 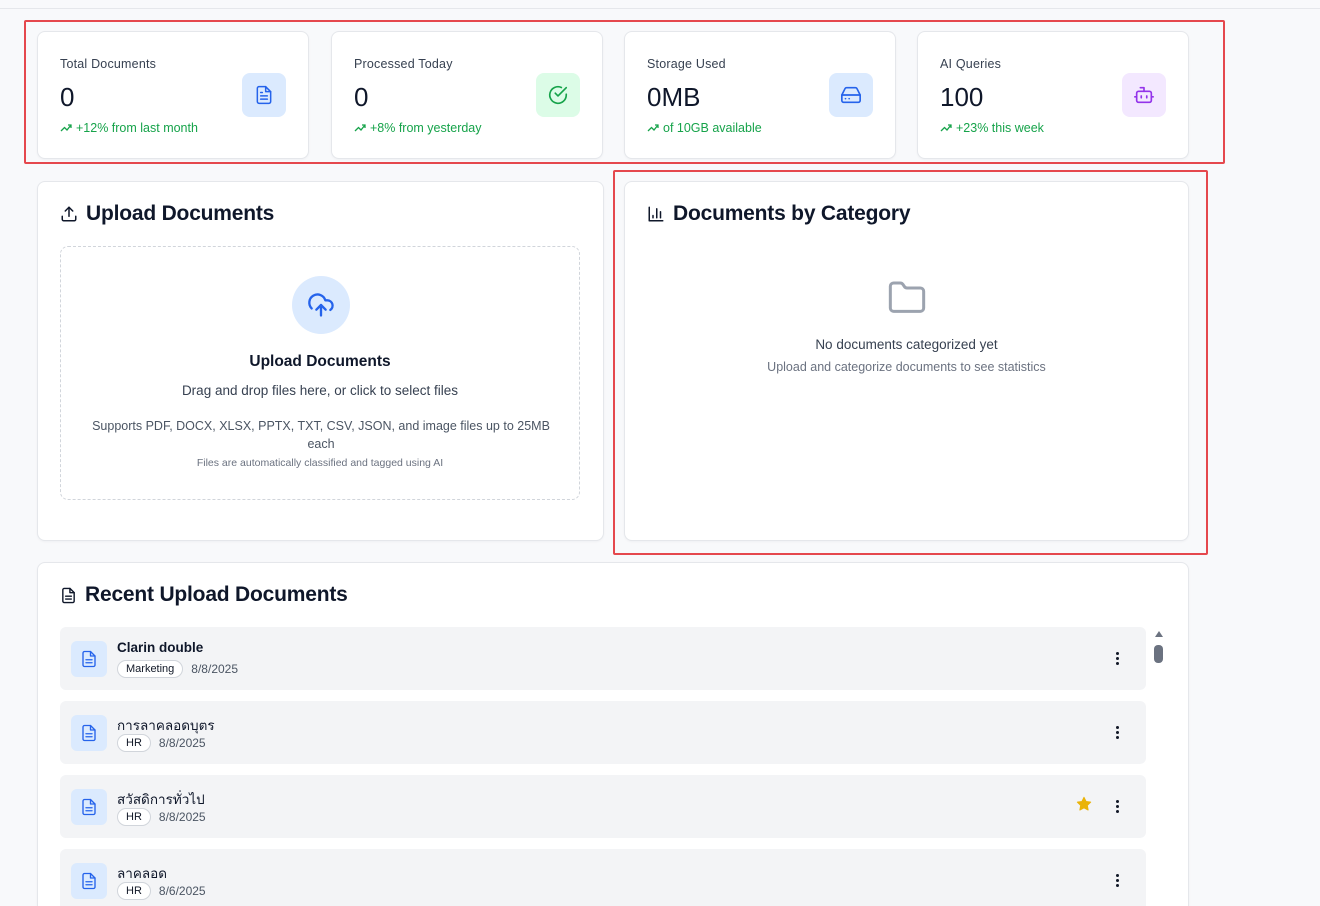 I want to click on list-item: สวัสดิการทั่วไป HR 8/8/2025, so click(x=603, y=806).